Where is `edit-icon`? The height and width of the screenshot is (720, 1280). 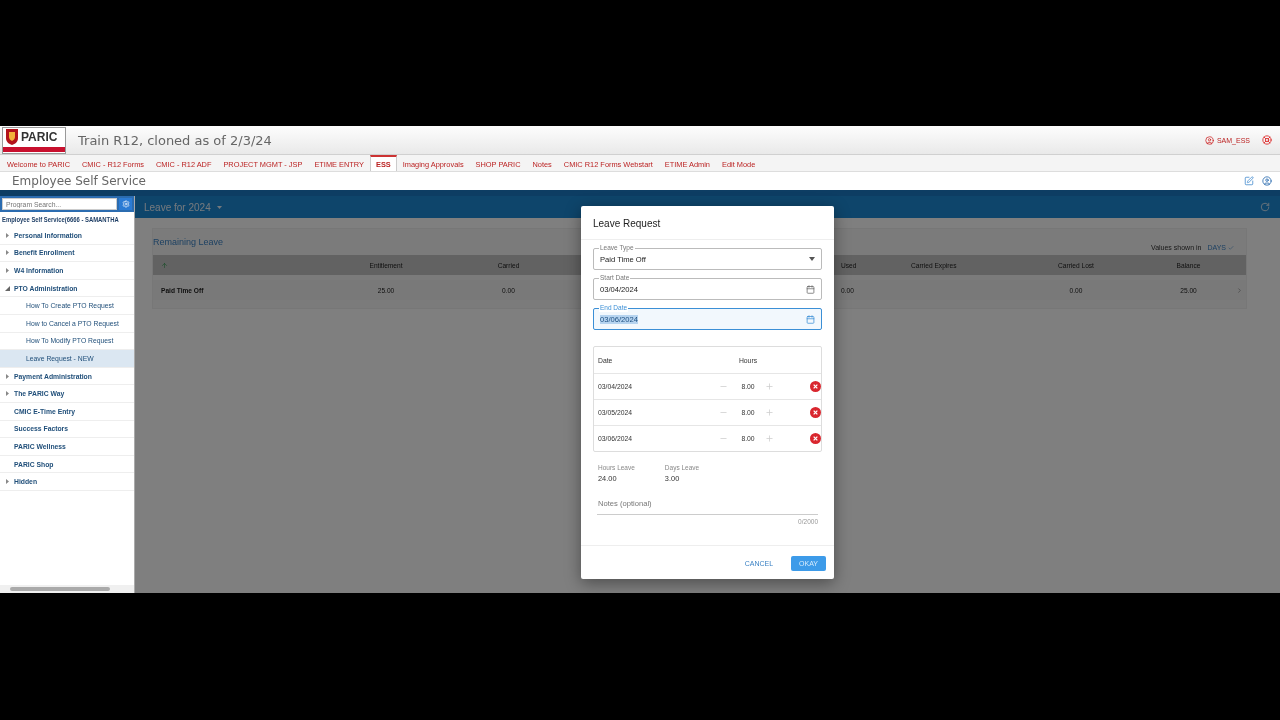 edit-icon is located at coordinates (1249, 181).